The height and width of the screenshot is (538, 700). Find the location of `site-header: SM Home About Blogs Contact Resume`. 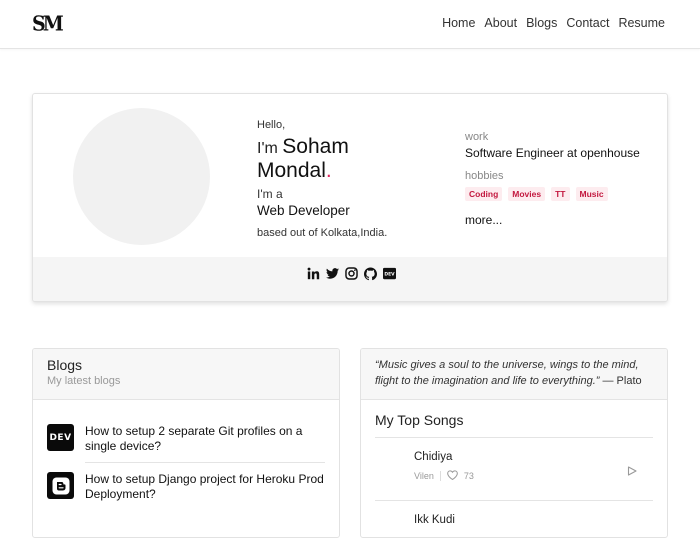

site-header: SM Home About Blogs Contact Resume is located at coordinates (350, 24).